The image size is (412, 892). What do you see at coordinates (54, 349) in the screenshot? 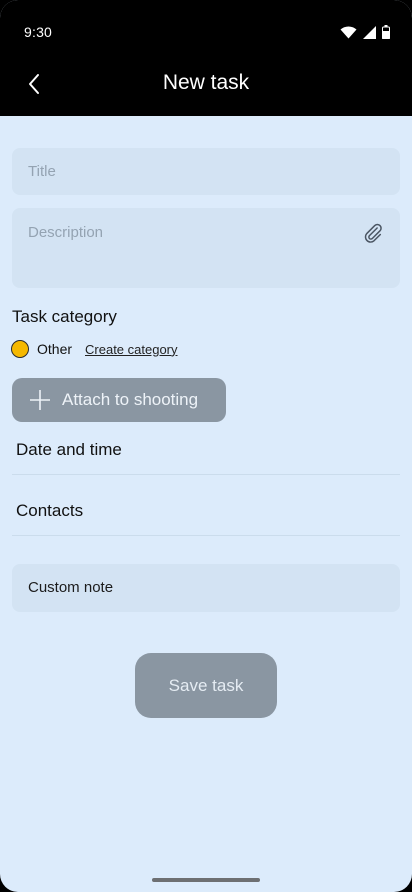
I see `category-name: Other` at bounding box center [54, 349].